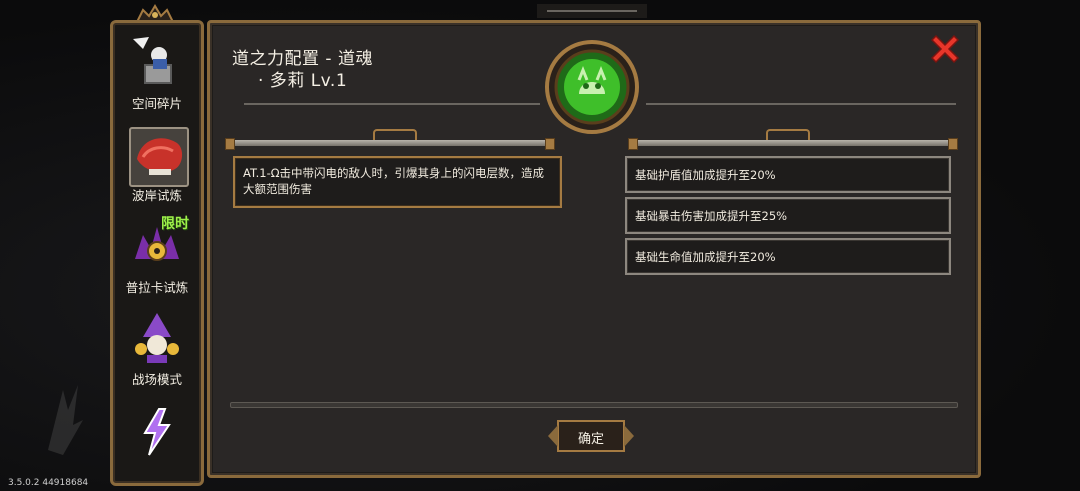 The image size is (1080, 491). Describe the element at coordinates (801, 104) in the screenshot. I see `title-divider-right` at that location.